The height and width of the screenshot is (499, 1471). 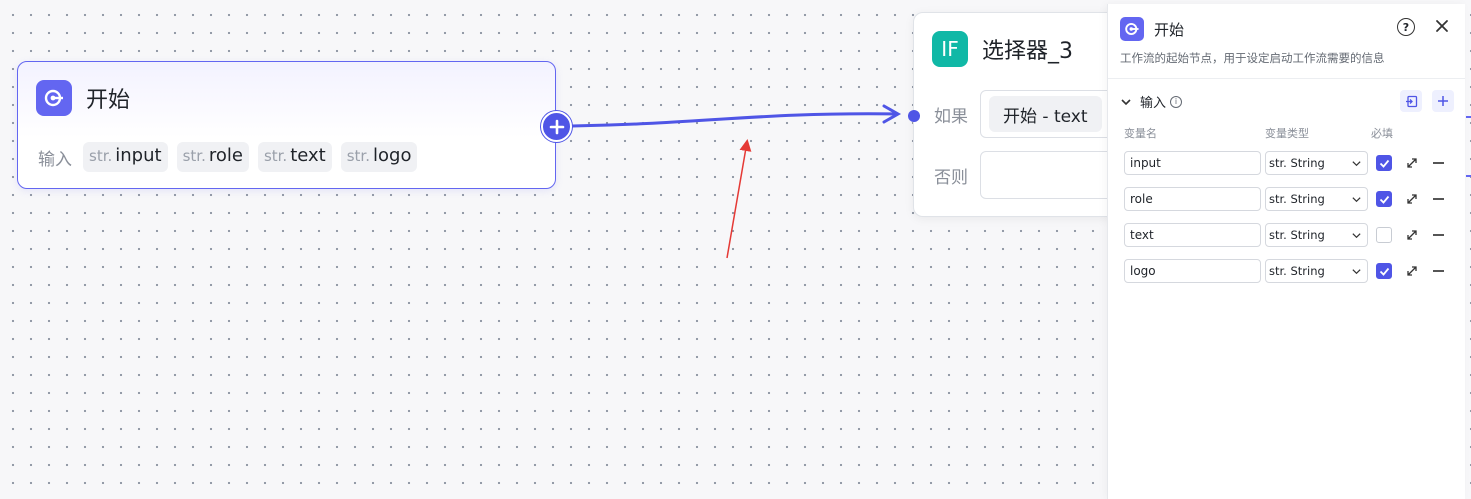 I want to click on input-tag-logo: str. logo, so click(x=379, y=157).